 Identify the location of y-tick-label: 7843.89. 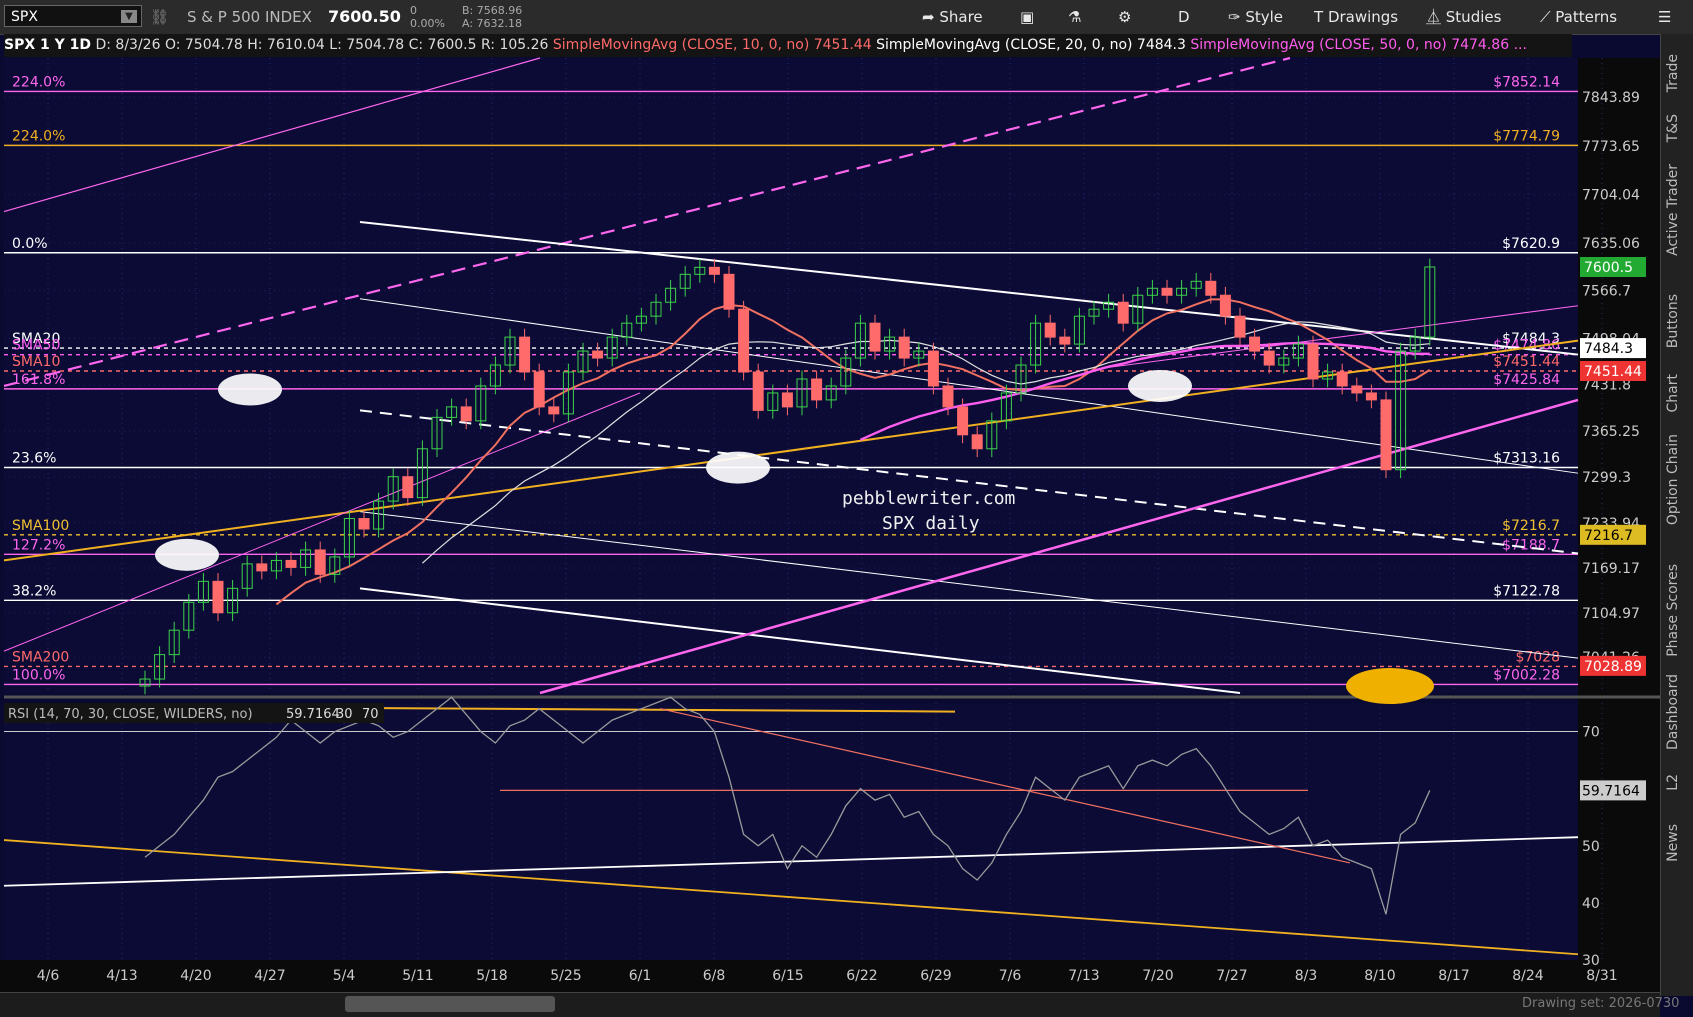
(1611, 98).